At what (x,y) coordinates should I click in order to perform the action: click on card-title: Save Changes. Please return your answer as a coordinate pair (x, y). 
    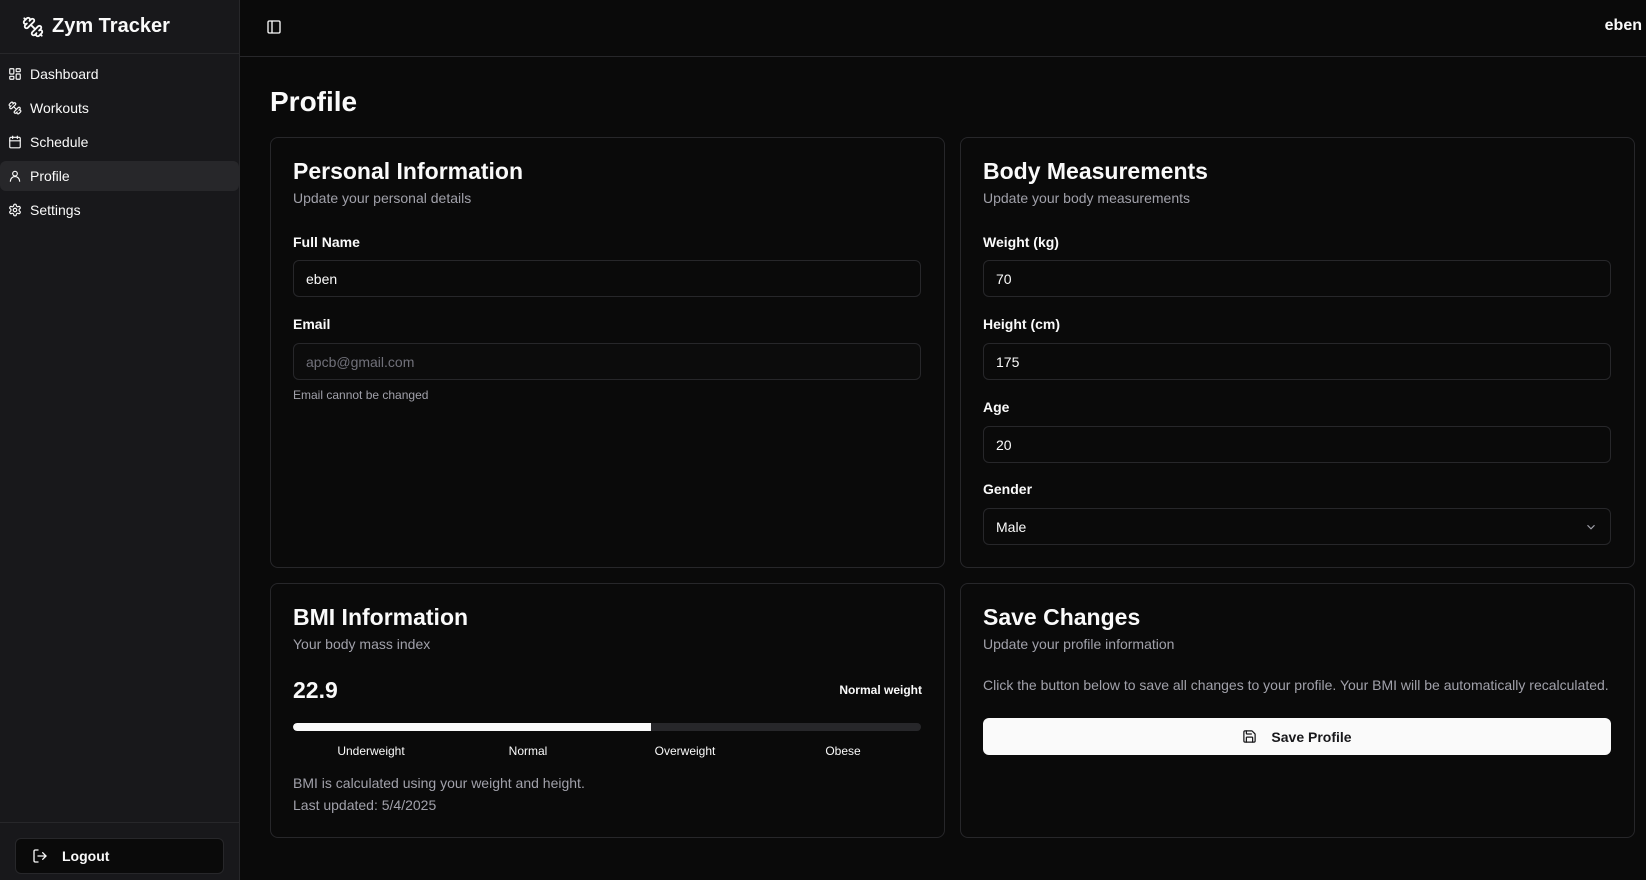
    Looking at the image, I should click on (1062, 617).